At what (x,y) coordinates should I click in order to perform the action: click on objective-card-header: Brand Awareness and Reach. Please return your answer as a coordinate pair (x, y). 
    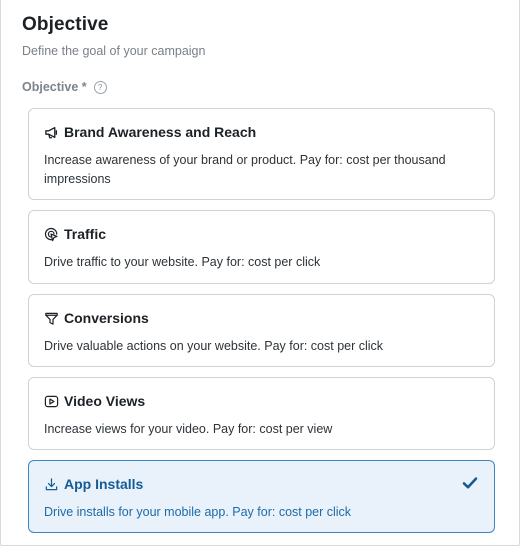
    Looking at the image, I should click on (150, 132).